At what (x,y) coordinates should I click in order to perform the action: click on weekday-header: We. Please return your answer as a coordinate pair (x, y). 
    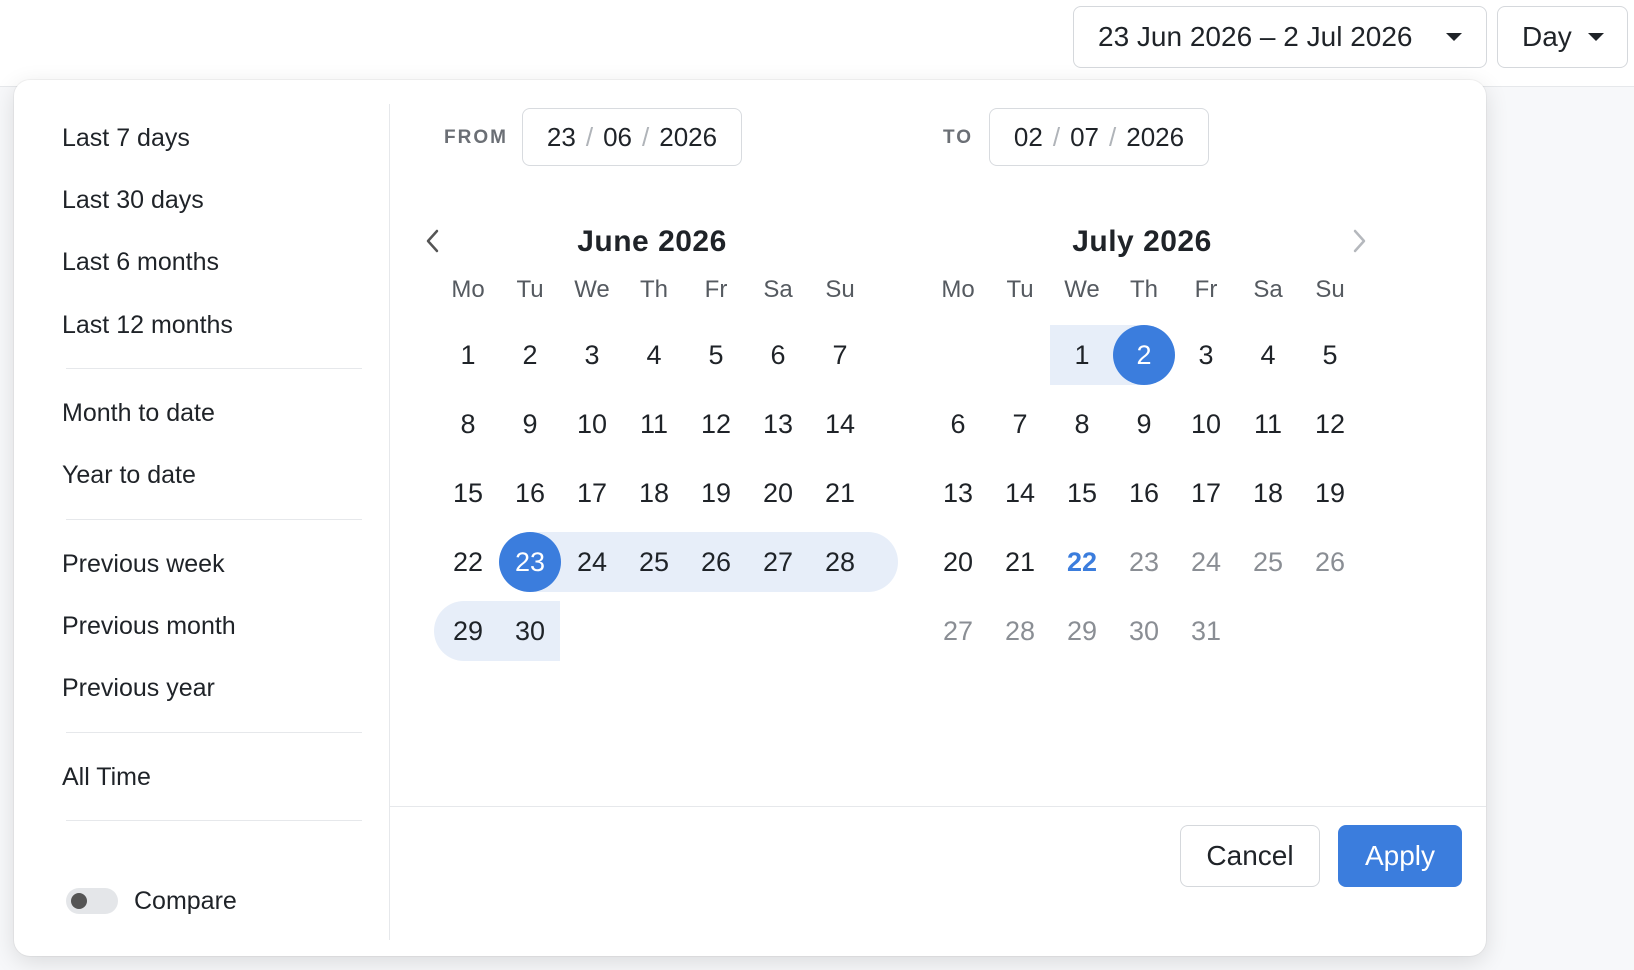
    Looking at the image, I should click on (592, 289).